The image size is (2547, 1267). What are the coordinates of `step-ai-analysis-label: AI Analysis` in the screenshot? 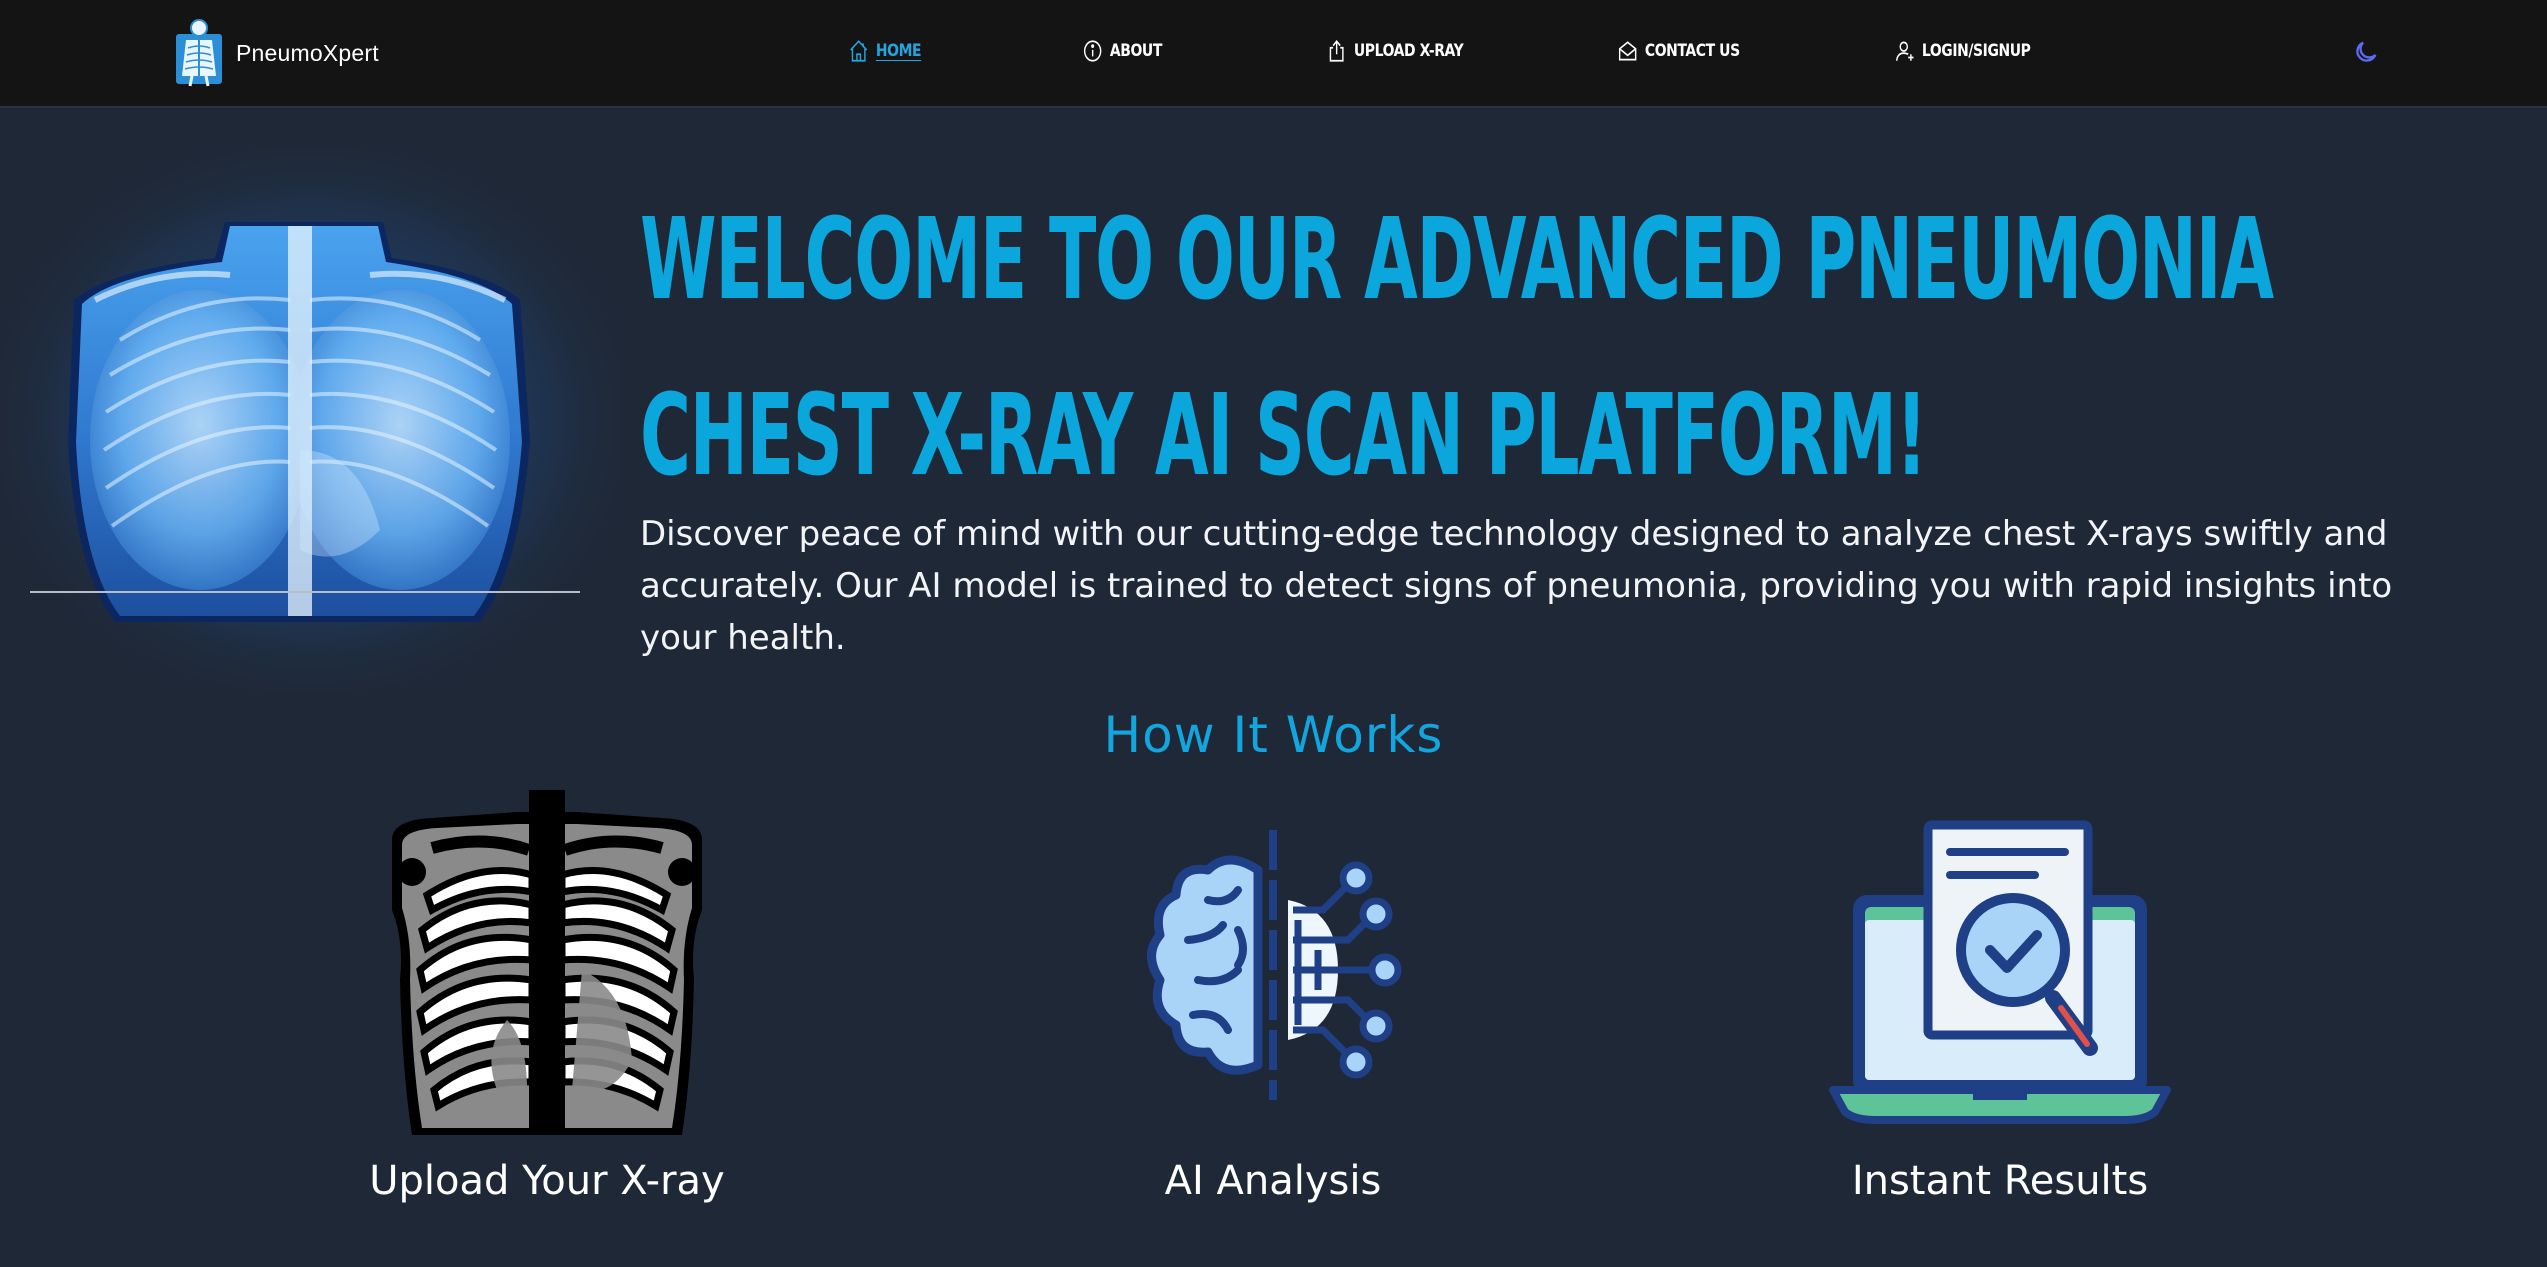 It's located at (1273, 1181).